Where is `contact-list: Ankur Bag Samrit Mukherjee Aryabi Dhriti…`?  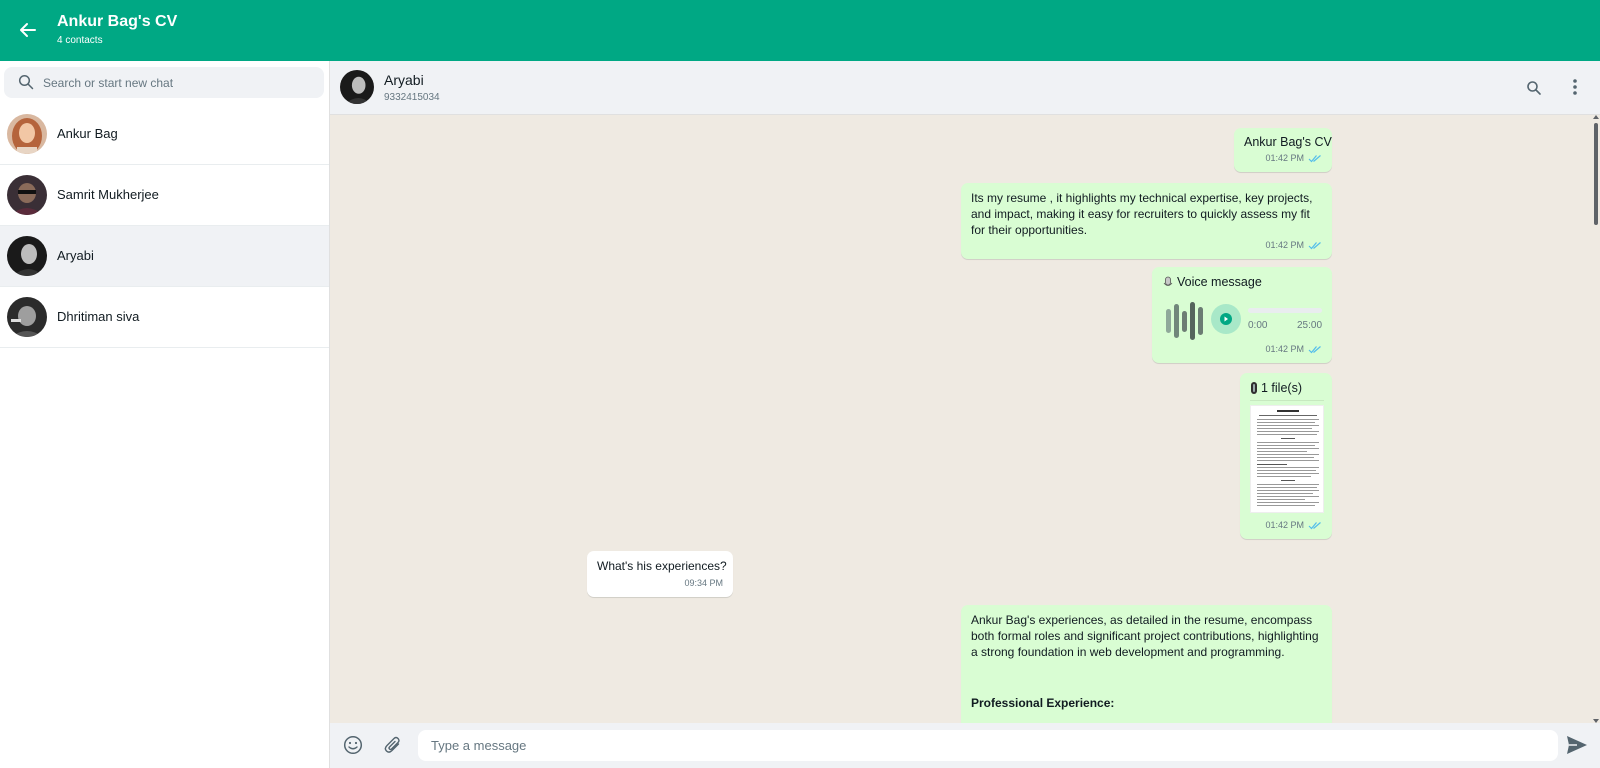 contact-list: Ankur Bag Samrit Mukherjee Aryabi Dhriti… is located at coordinates (164, 226).